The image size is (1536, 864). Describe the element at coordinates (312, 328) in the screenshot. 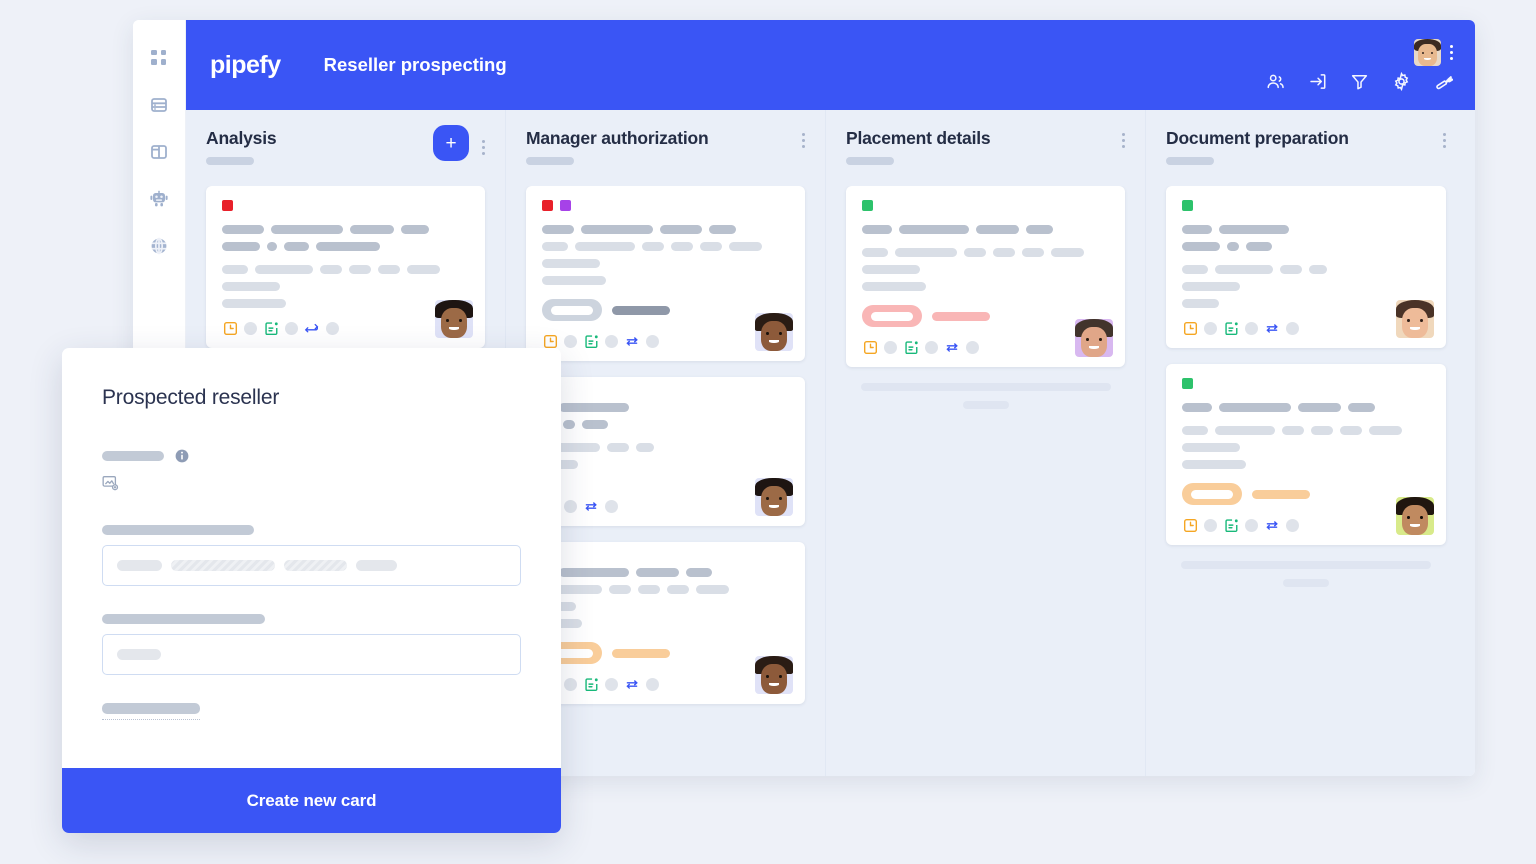

I see `connection-icon` at that location.